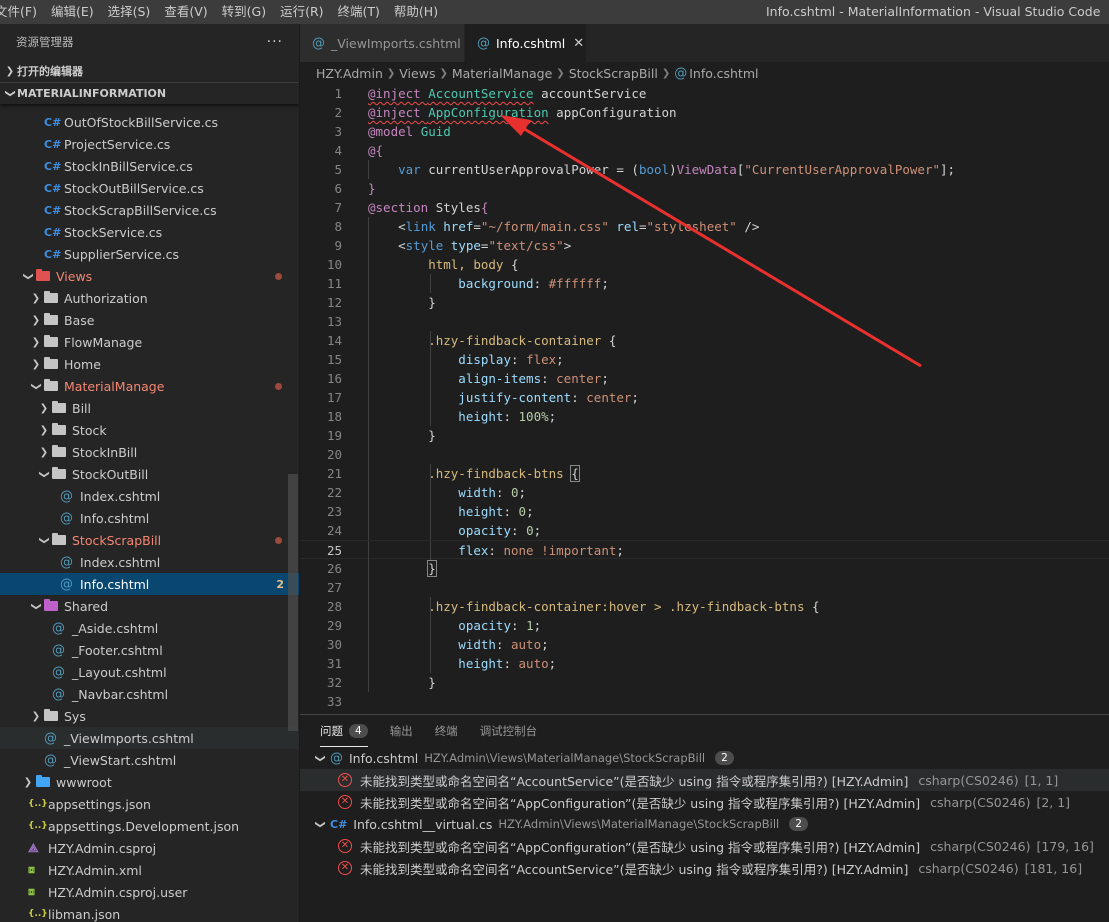 Image resolution: width=1109 pixels, height=922 pixels. Describe the element at coordinates (704, 359) in the screenshot. I see `code-line: 15 display: flex;` at that location.